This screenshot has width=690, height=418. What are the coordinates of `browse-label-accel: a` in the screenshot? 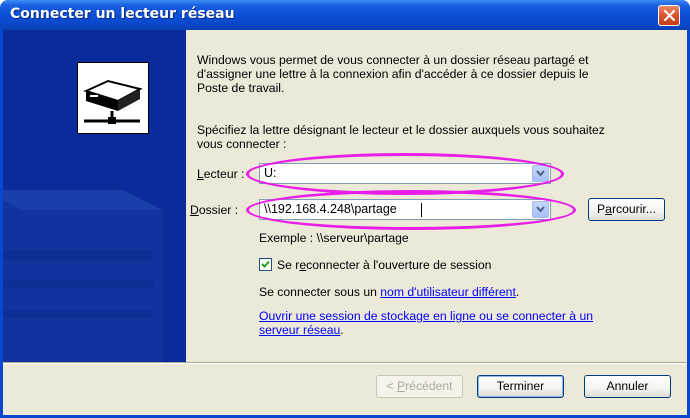 It's located at (608, 209).